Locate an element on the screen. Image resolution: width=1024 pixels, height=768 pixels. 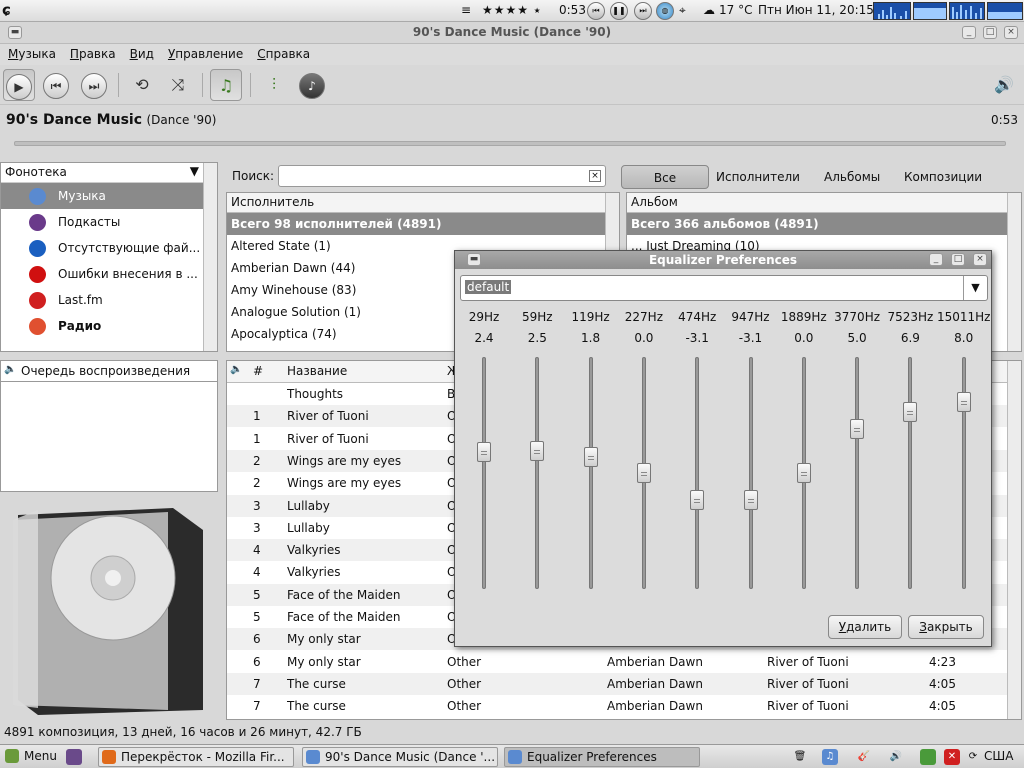
queue-header: 🔈 Очередь воспроизведения is located at coordinates (109, 371).